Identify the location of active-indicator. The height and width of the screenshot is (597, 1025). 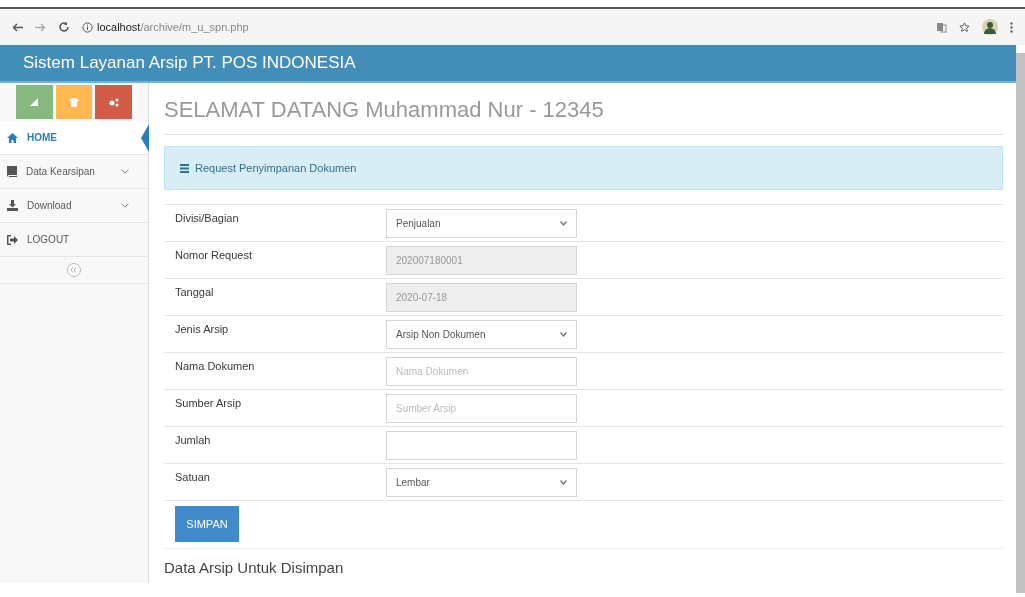
(145, 138).